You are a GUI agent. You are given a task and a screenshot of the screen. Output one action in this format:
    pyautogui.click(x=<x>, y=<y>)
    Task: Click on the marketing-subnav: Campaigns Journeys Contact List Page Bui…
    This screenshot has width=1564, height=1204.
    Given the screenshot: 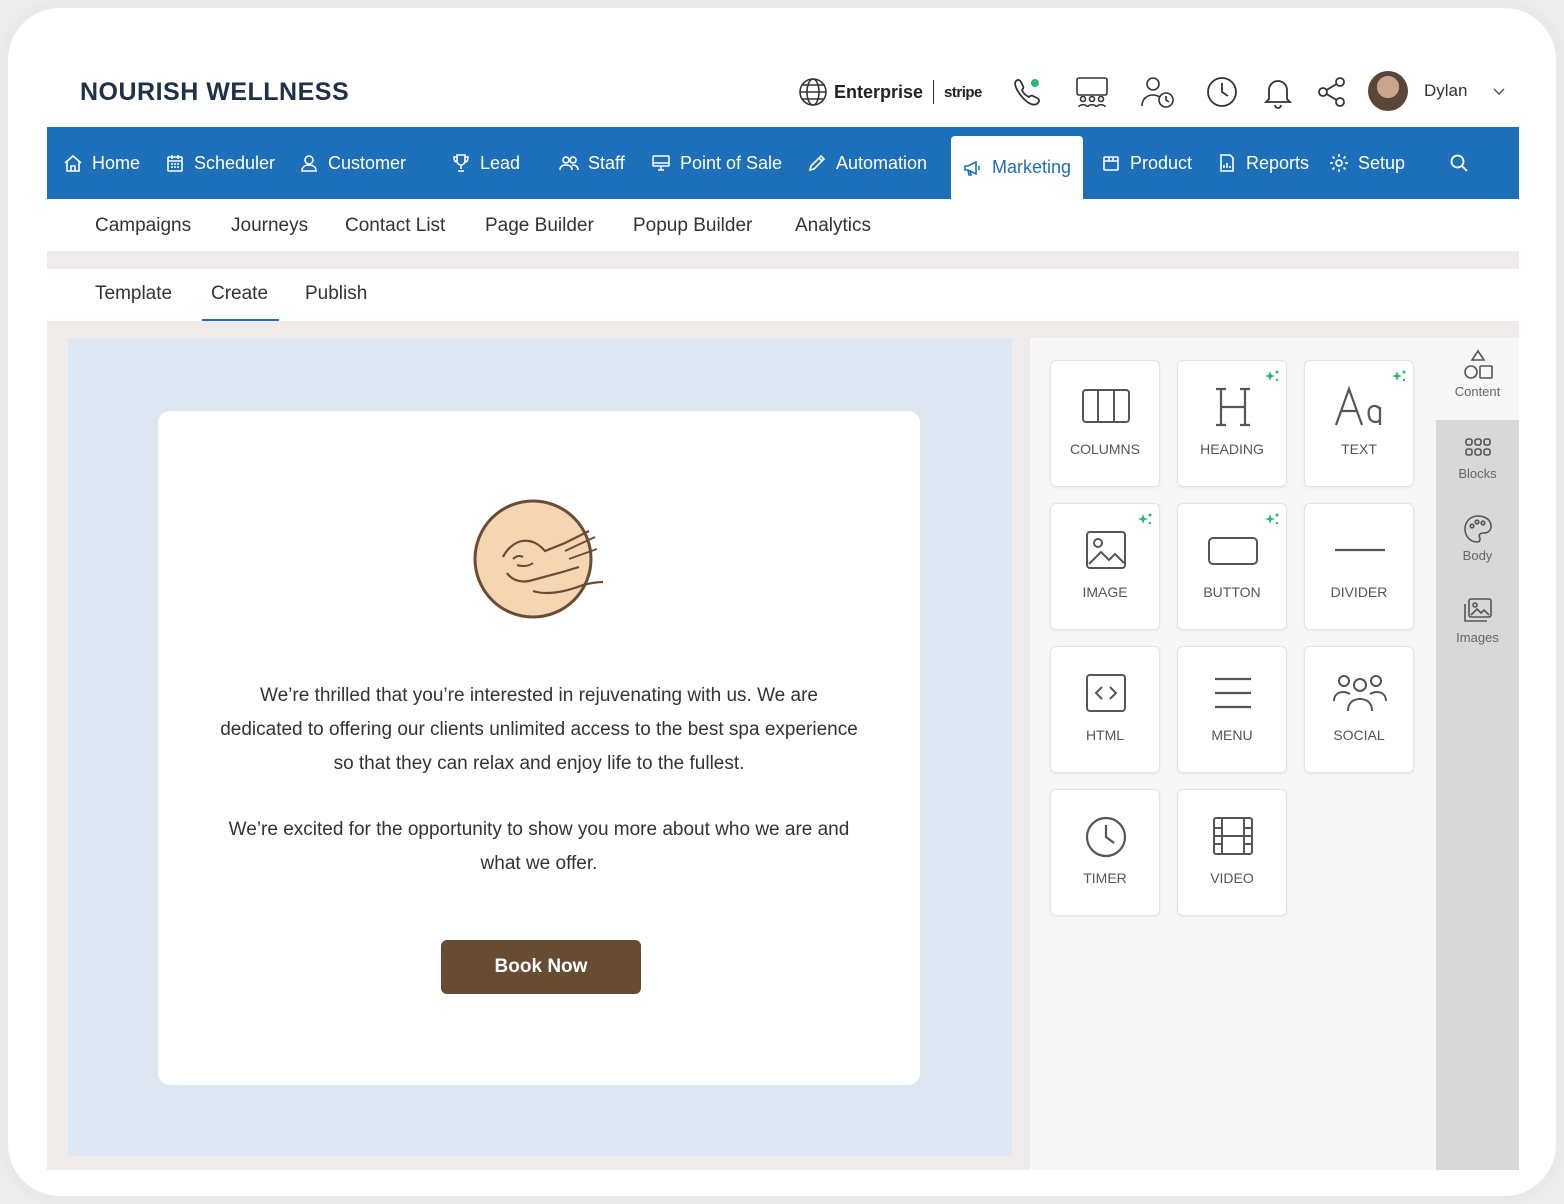 What is the action you would take?
    pyautogui.click(x=783, y=229)
    